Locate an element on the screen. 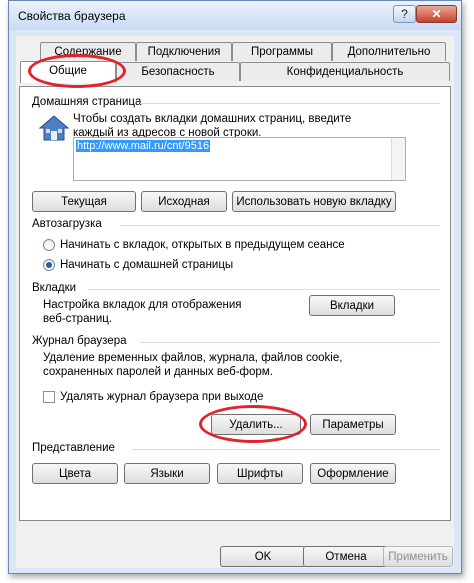  history-settings-button: Параметры is located at coordinates (353, 424).